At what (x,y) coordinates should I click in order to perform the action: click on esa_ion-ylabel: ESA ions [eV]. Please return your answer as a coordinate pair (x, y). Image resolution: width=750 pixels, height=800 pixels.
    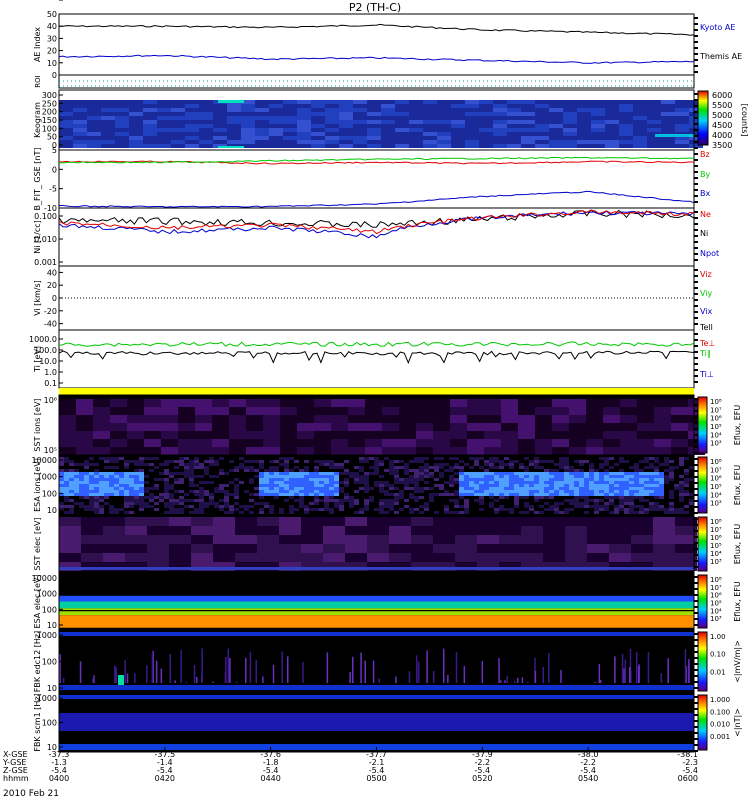
    Looking at the image, I should click on (37, 485).